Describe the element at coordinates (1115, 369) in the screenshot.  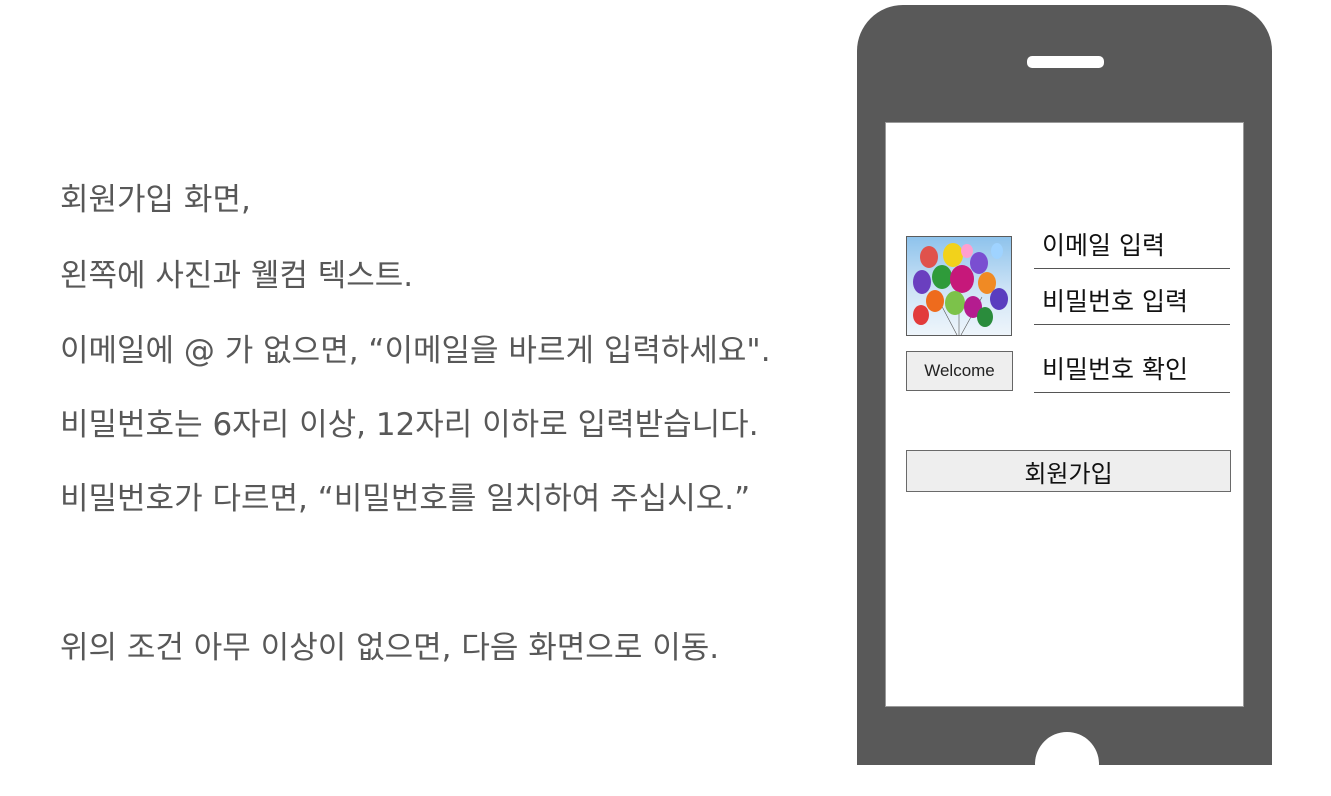
I see `password-confirm-placeholder: 비밀번호 확인` at that location.